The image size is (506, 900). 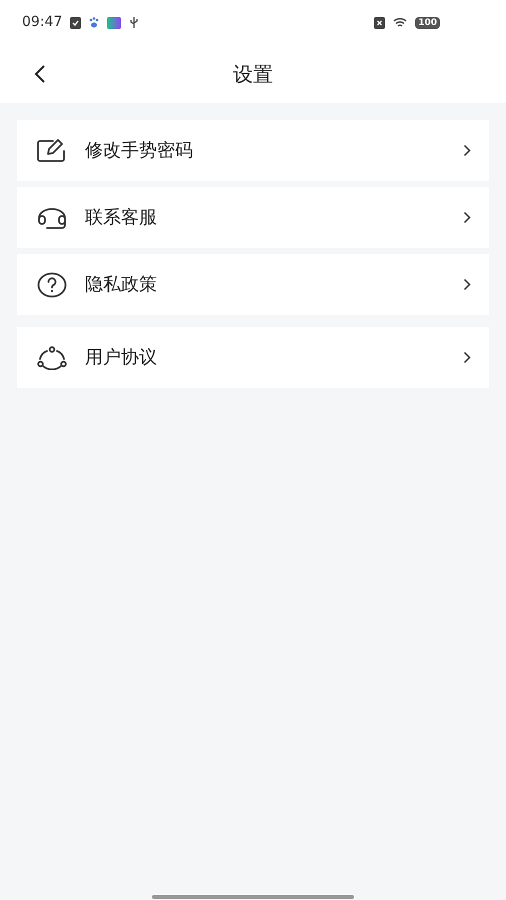 What do you see at coordinates (94, 22) in the screenshot?
I see `paw-icon` at bounding box center [94, 22].